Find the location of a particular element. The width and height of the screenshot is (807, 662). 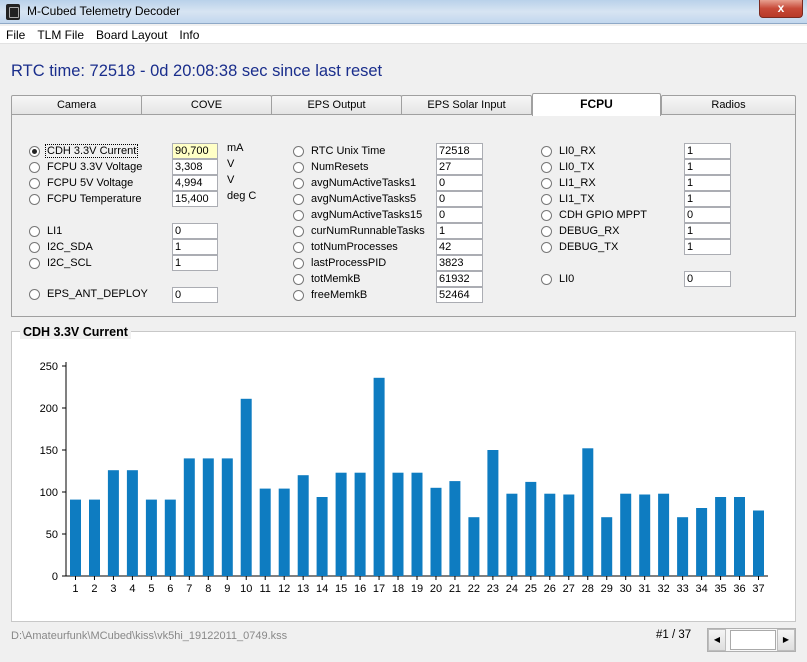

scroll-thumb is located at coordinates (753, 640).